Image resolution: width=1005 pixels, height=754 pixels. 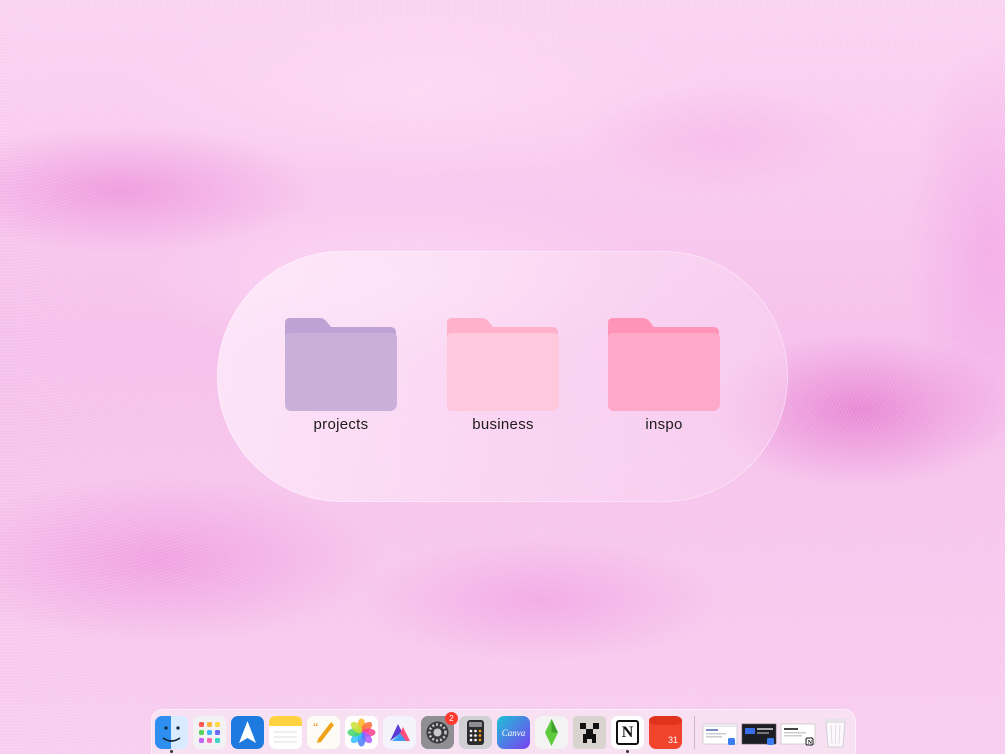 I want to click on folder-label: projects, so click(x=341, y=424).